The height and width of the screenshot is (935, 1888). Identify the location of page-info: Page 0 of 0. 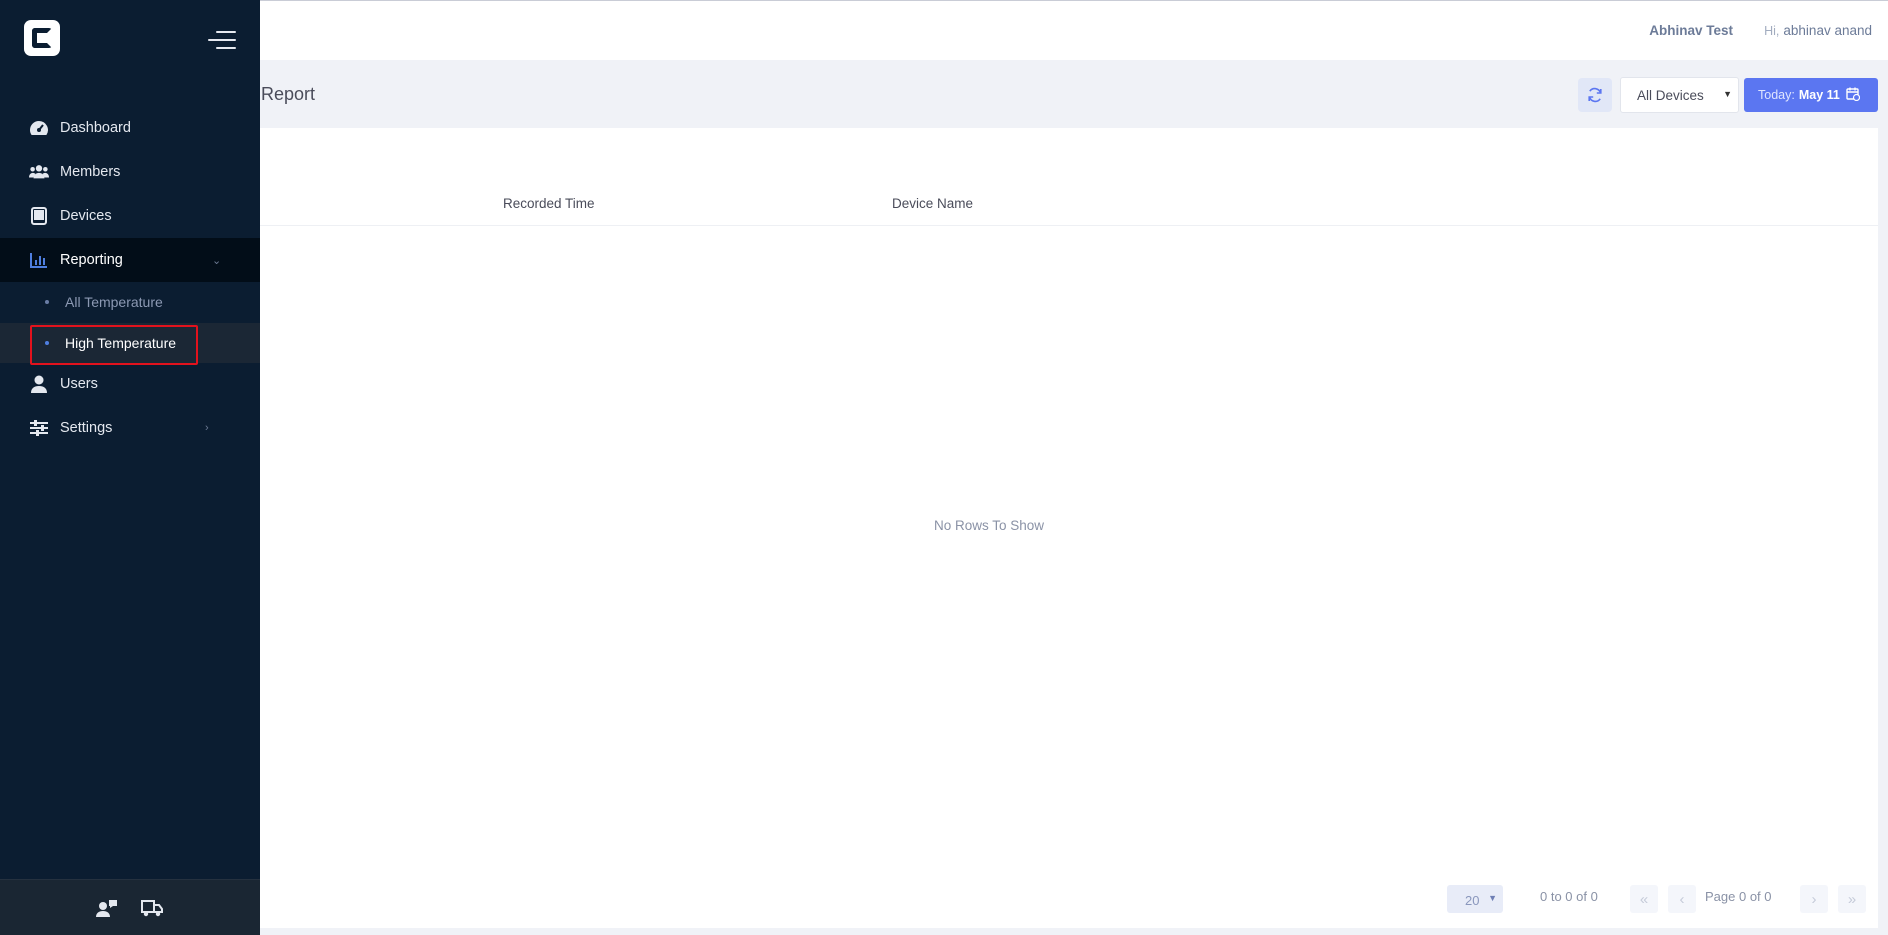
(1738, 896).